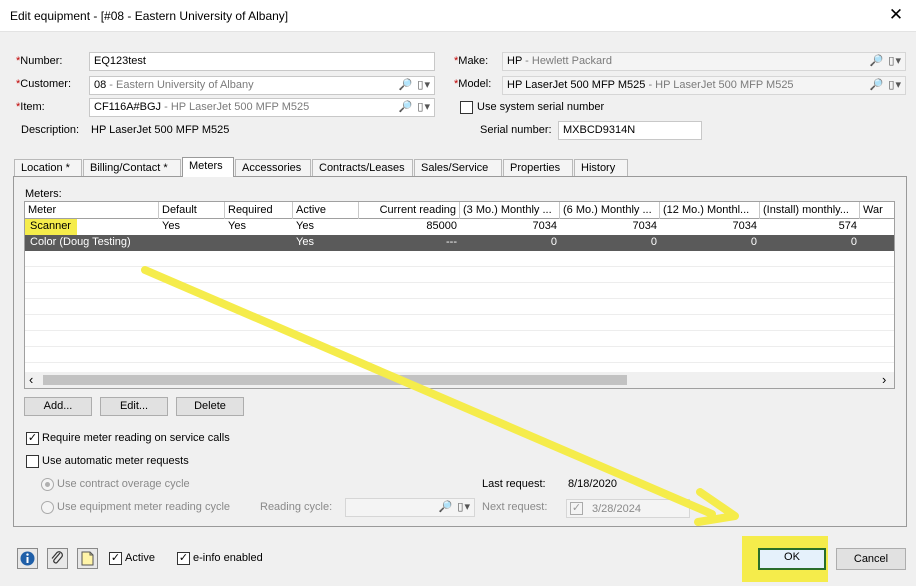 This screenshot has height=586, width=916. I want to click on tab-meters: Meters, so click(208, 167).